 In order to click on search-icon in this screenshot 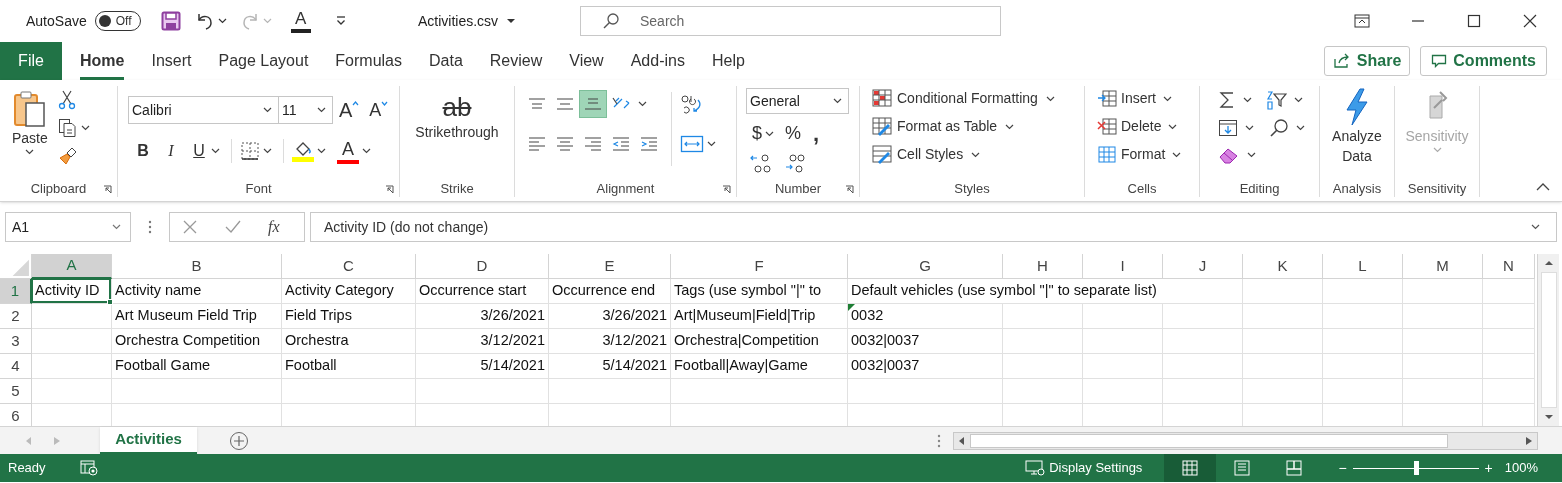, I will do `click(1279, 128)`.